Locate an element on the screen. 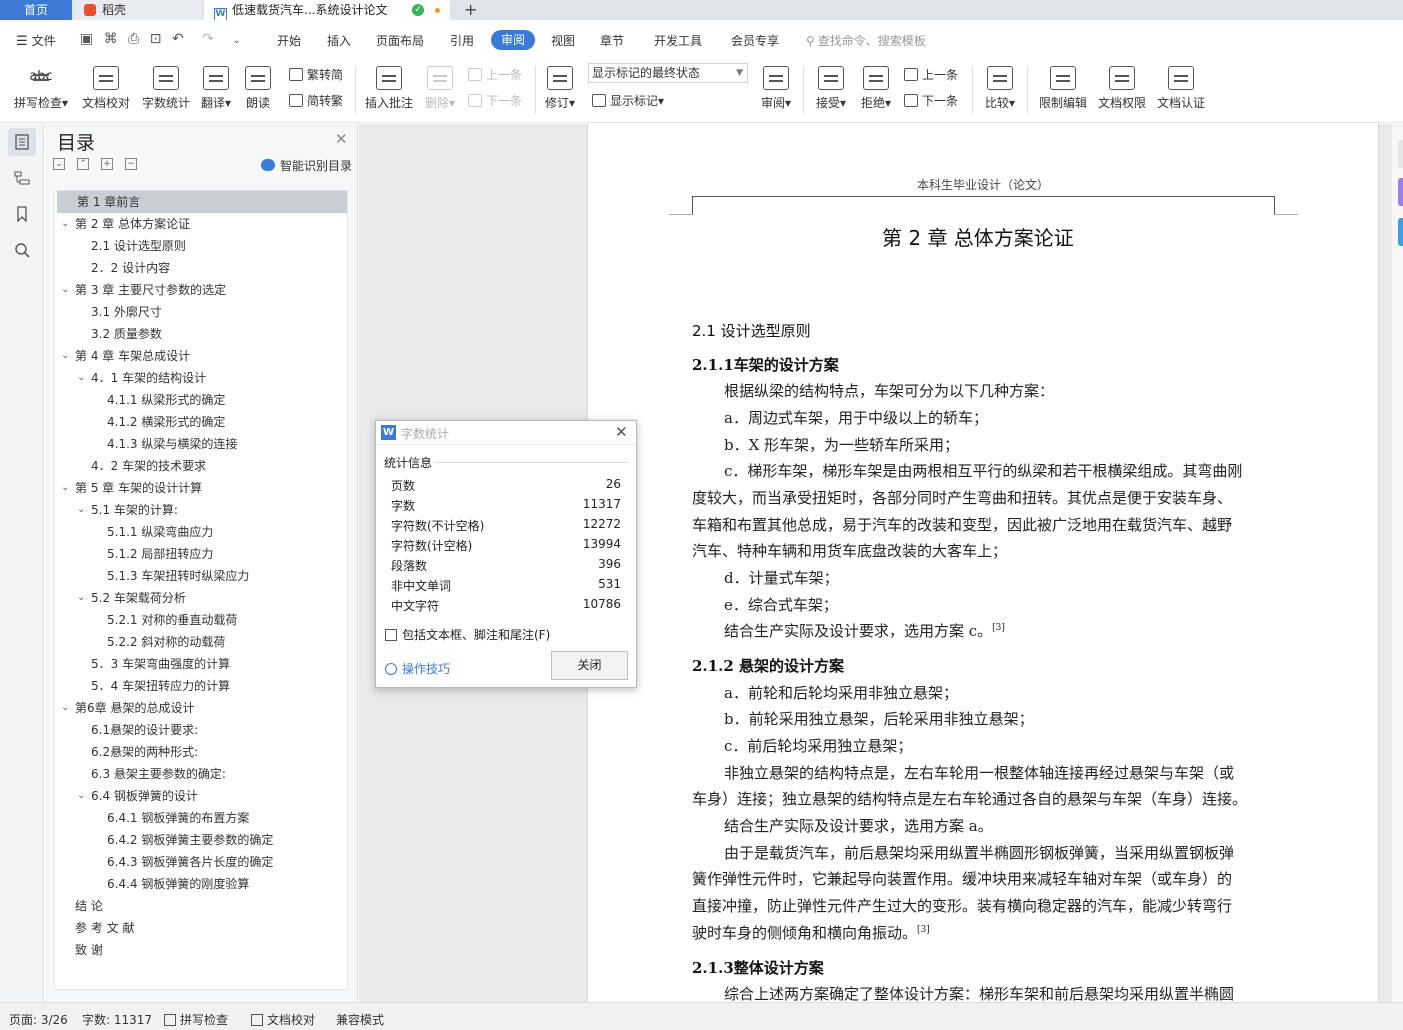  word-count-indicator: 字数: 11317 is located at coordinates (117, 1019).